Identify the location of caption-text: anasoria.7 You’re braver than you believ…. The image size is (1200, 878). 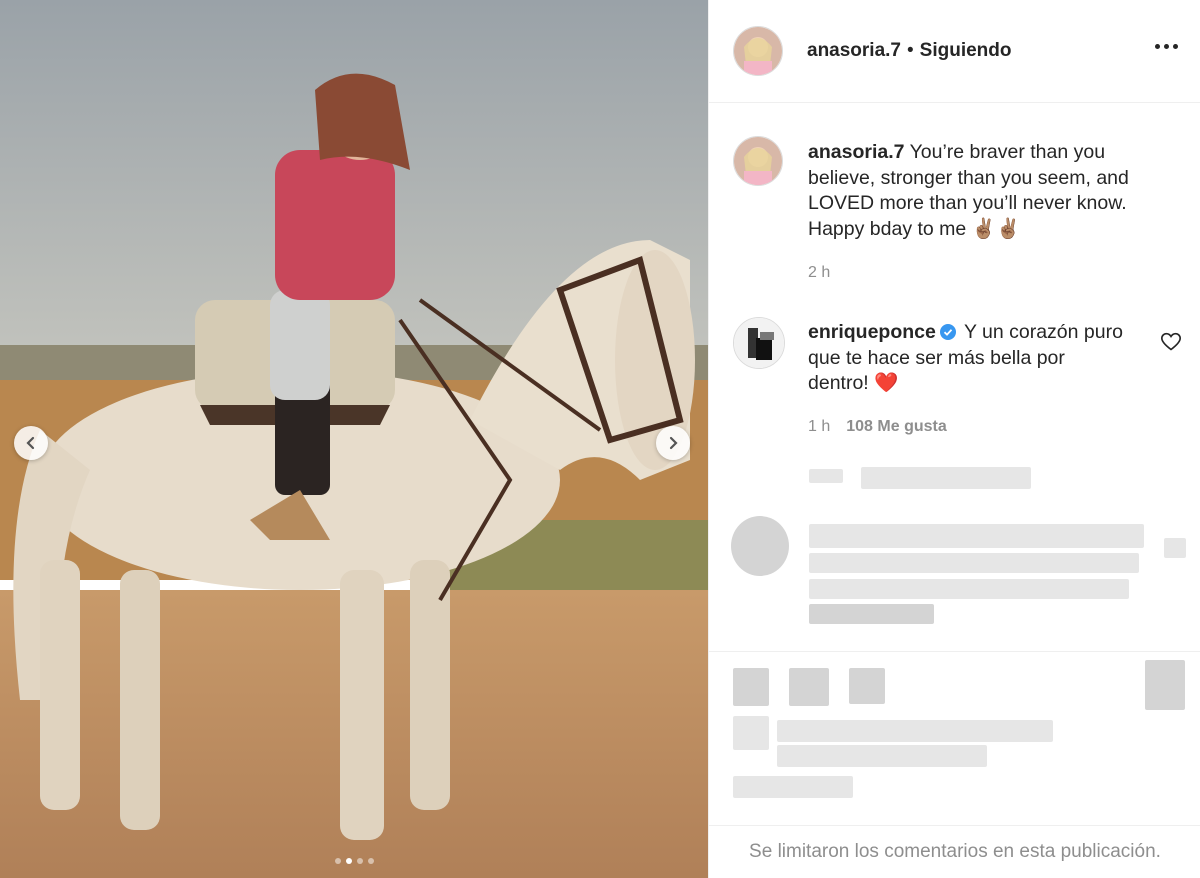
(983, 191).